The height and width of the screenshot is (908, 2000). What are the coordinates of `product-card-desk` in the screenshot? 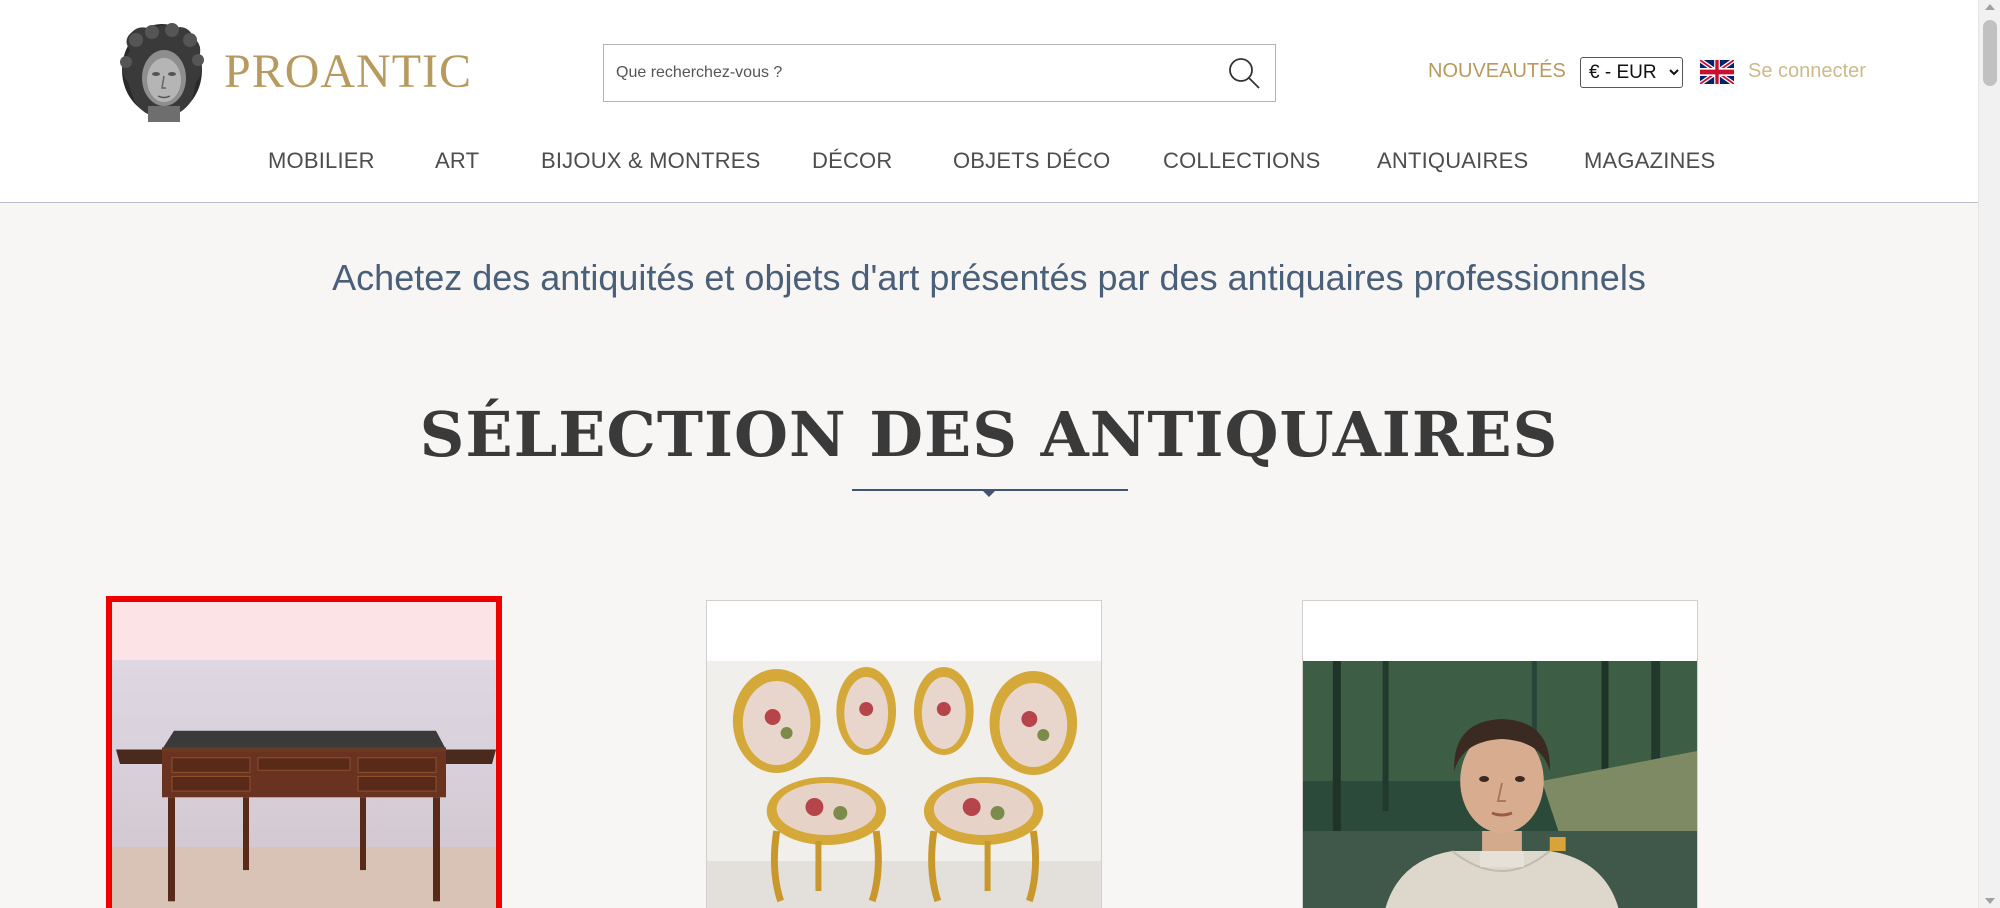 It's located at (304, 752).